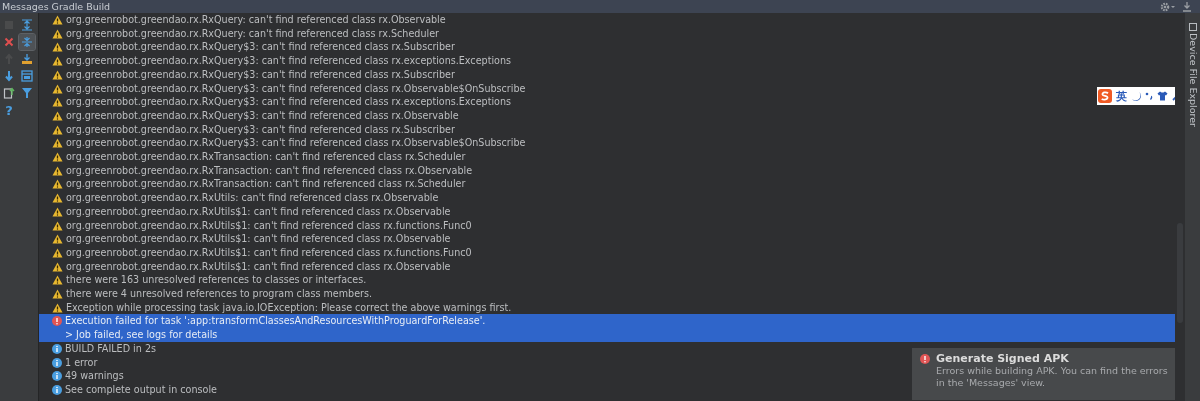 Image resolution: width=1200 pixels, height=401 pixels. What do you see at coordinates (1052, 371) in the screenshot?
I see `notification-text: Errors while building APK. You can find the errors` at bounding box center [1052, 371].